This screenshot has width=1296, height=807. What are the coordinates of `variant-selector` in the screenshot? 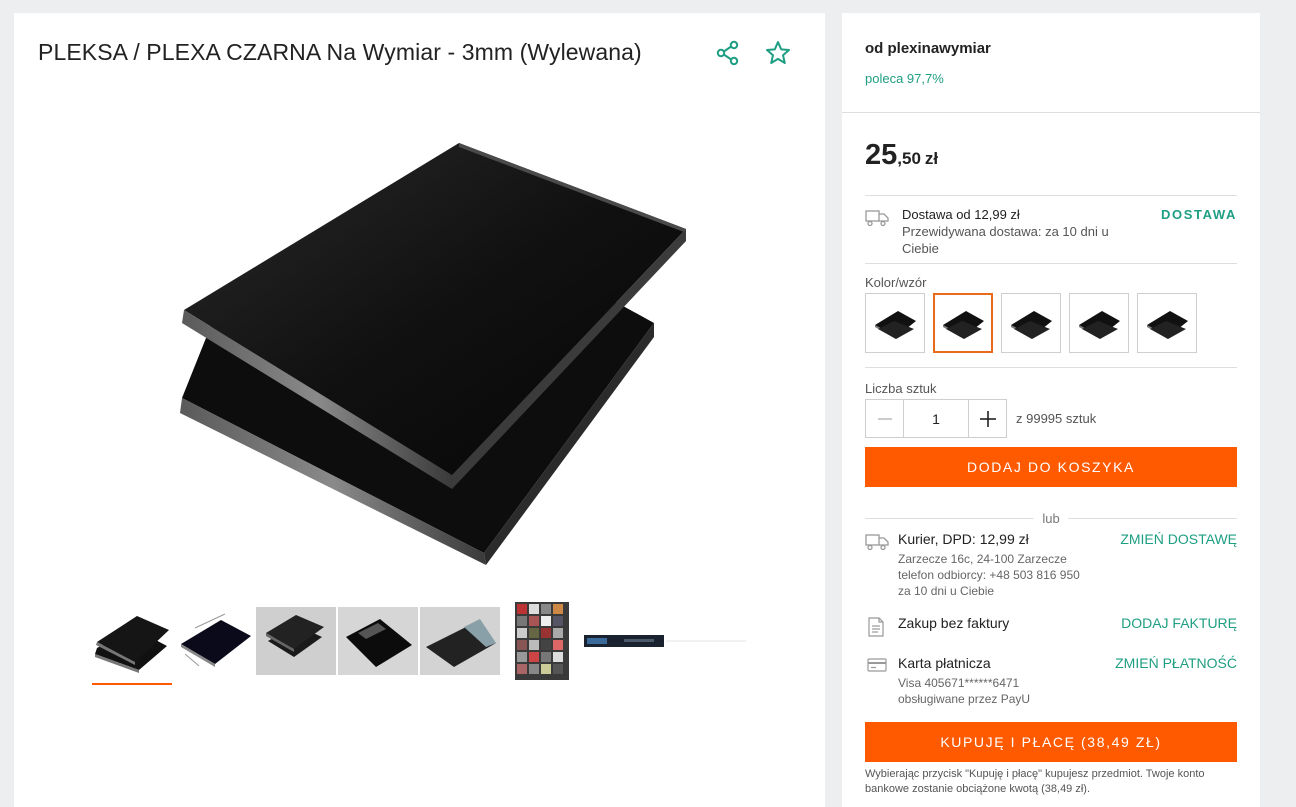 It's located at (1031, 323).